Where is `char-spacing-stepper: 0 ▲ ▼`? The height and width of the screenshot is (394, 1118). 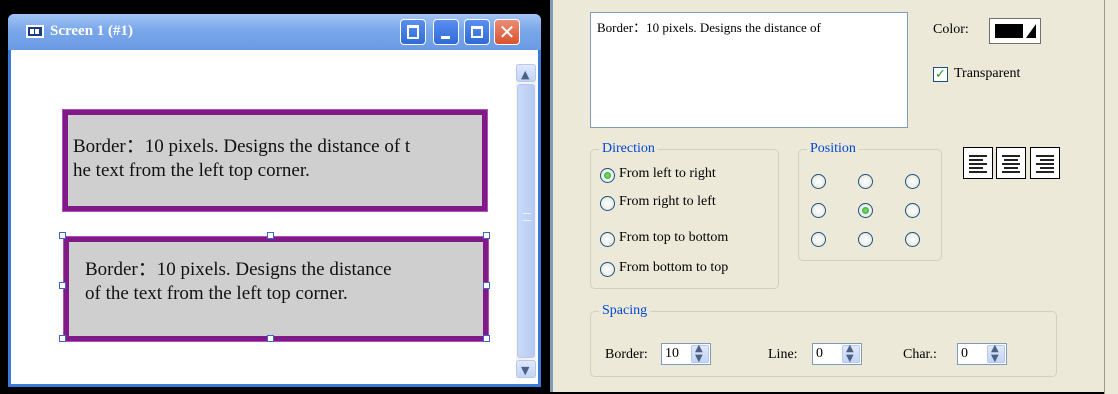
char-spacing-stepper: 0 ▲ ▼ is located at coordinates (982, 354).